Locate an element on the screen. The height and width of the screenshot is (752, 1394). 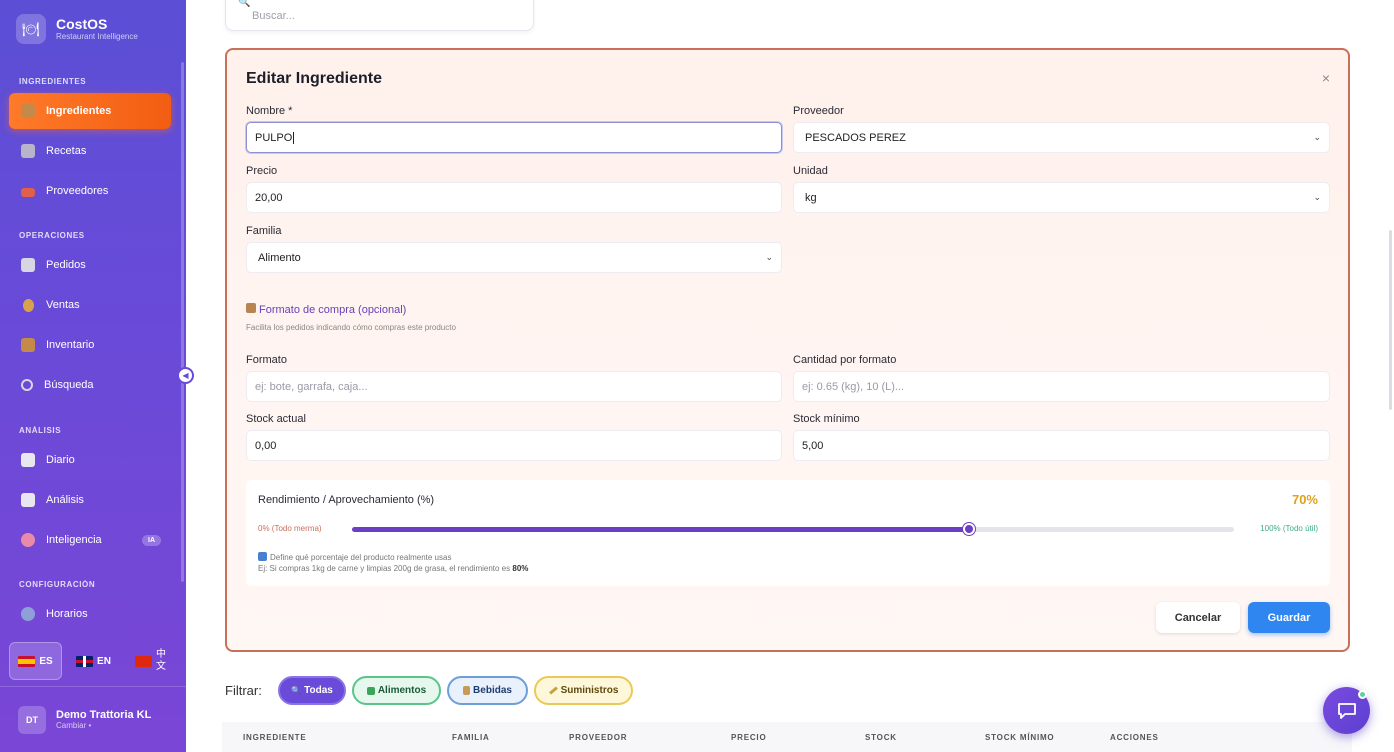
stock-minimo-field: 5,00 is located at coordinates (1061, 445).